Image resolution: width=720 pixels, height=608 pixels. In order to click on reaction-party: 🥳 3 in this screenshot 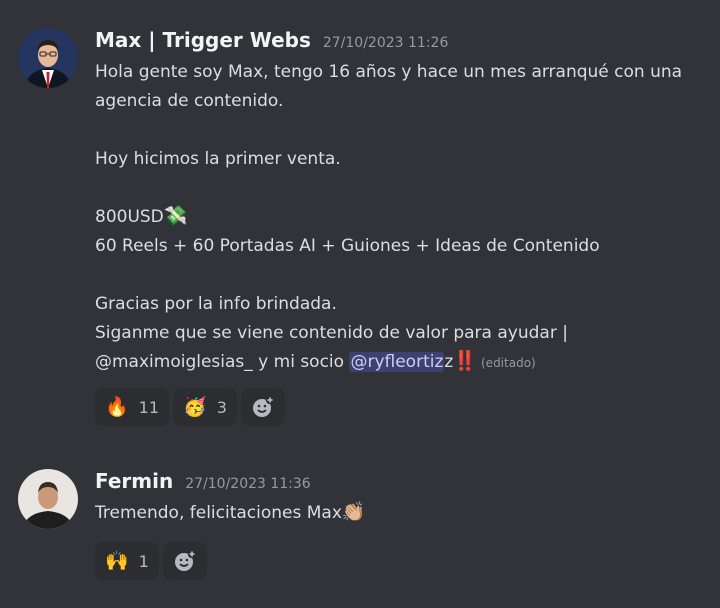, I will do `click(205, 407)`.